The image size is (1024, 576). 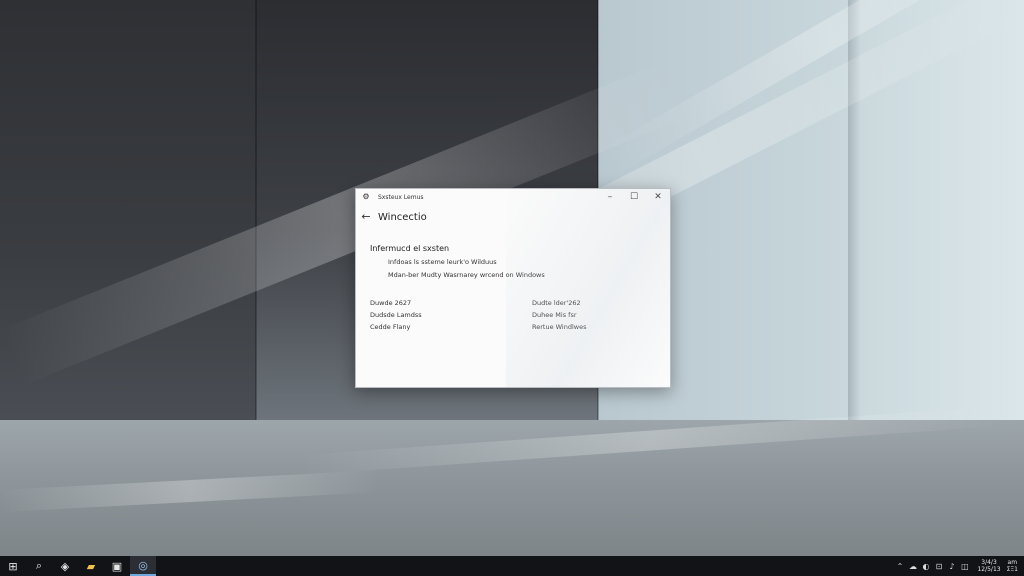 What do you see at coordinates (989, 562) in the screenshot?
I see `clock-time: 3/4/3` at bounding box center [989, 562].